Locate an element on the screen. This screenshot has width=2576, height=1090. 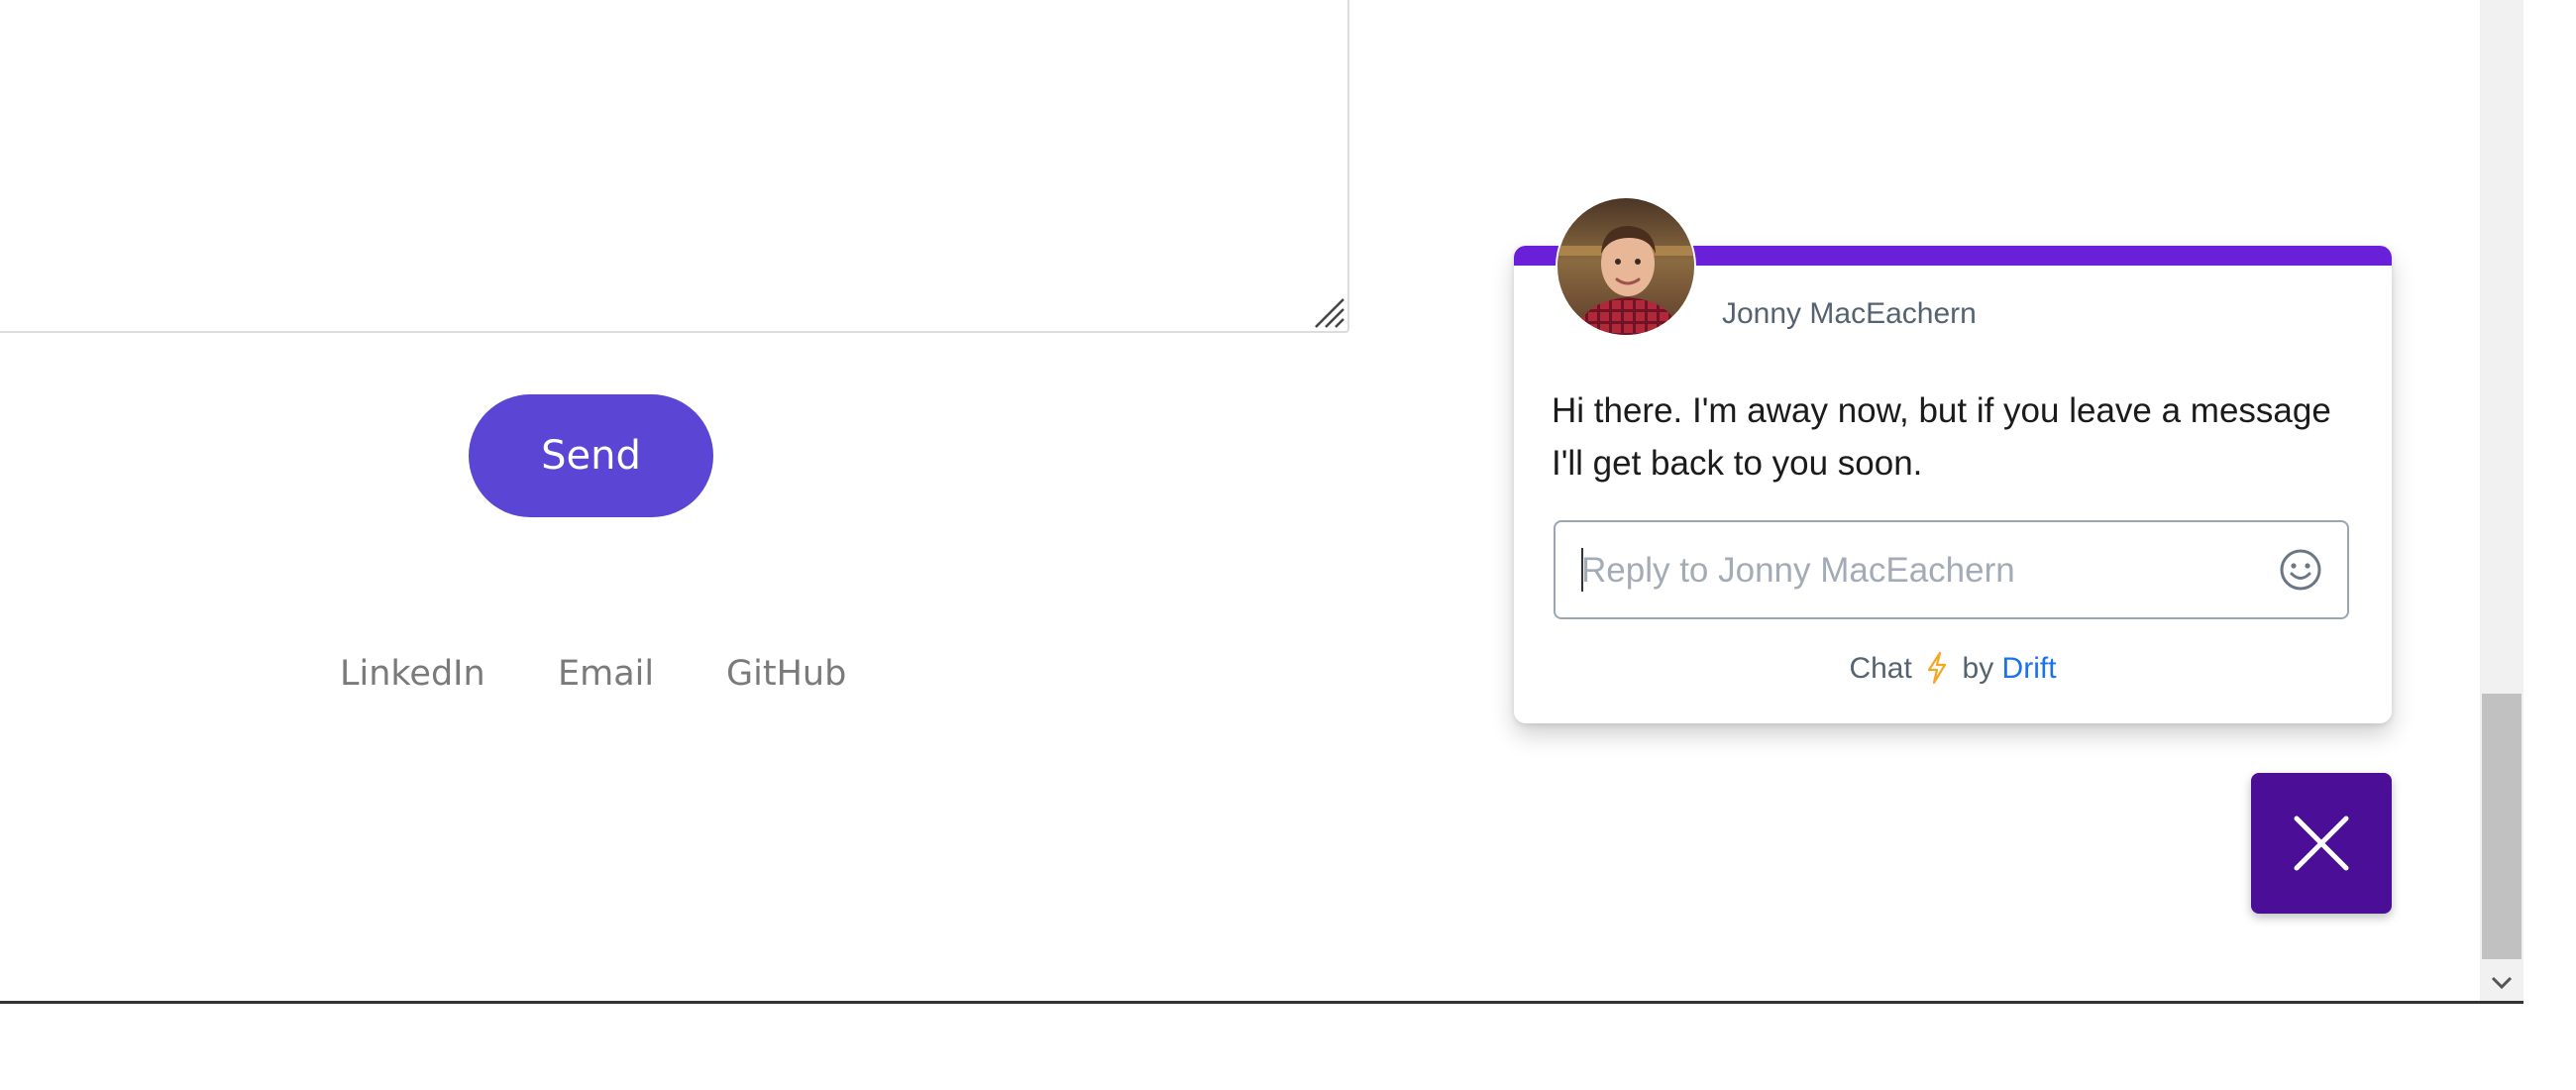
chat-close-button is located at coordinates (2321, 843).